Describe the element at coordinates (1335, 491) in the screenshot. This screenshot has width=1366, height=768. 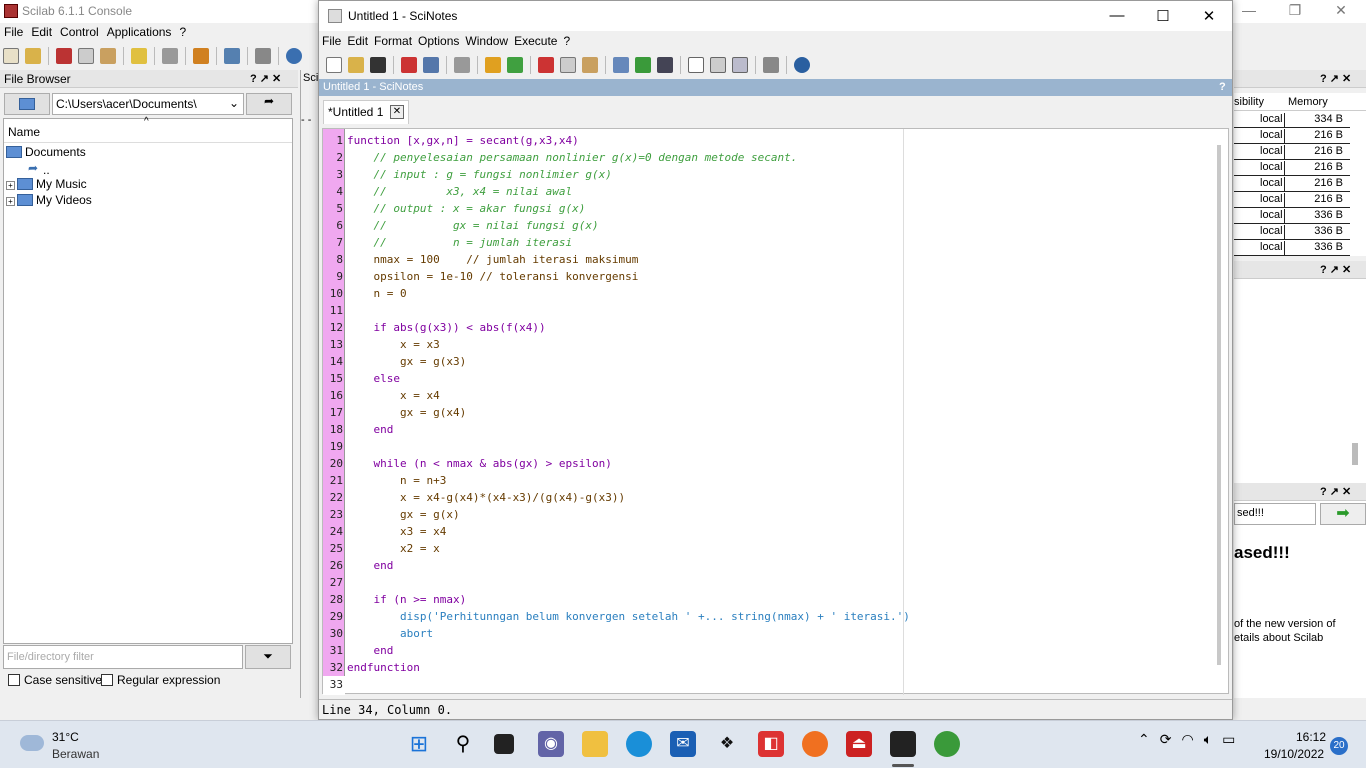
I see `news-feed-controls: ? ↗ ✕` at that location.